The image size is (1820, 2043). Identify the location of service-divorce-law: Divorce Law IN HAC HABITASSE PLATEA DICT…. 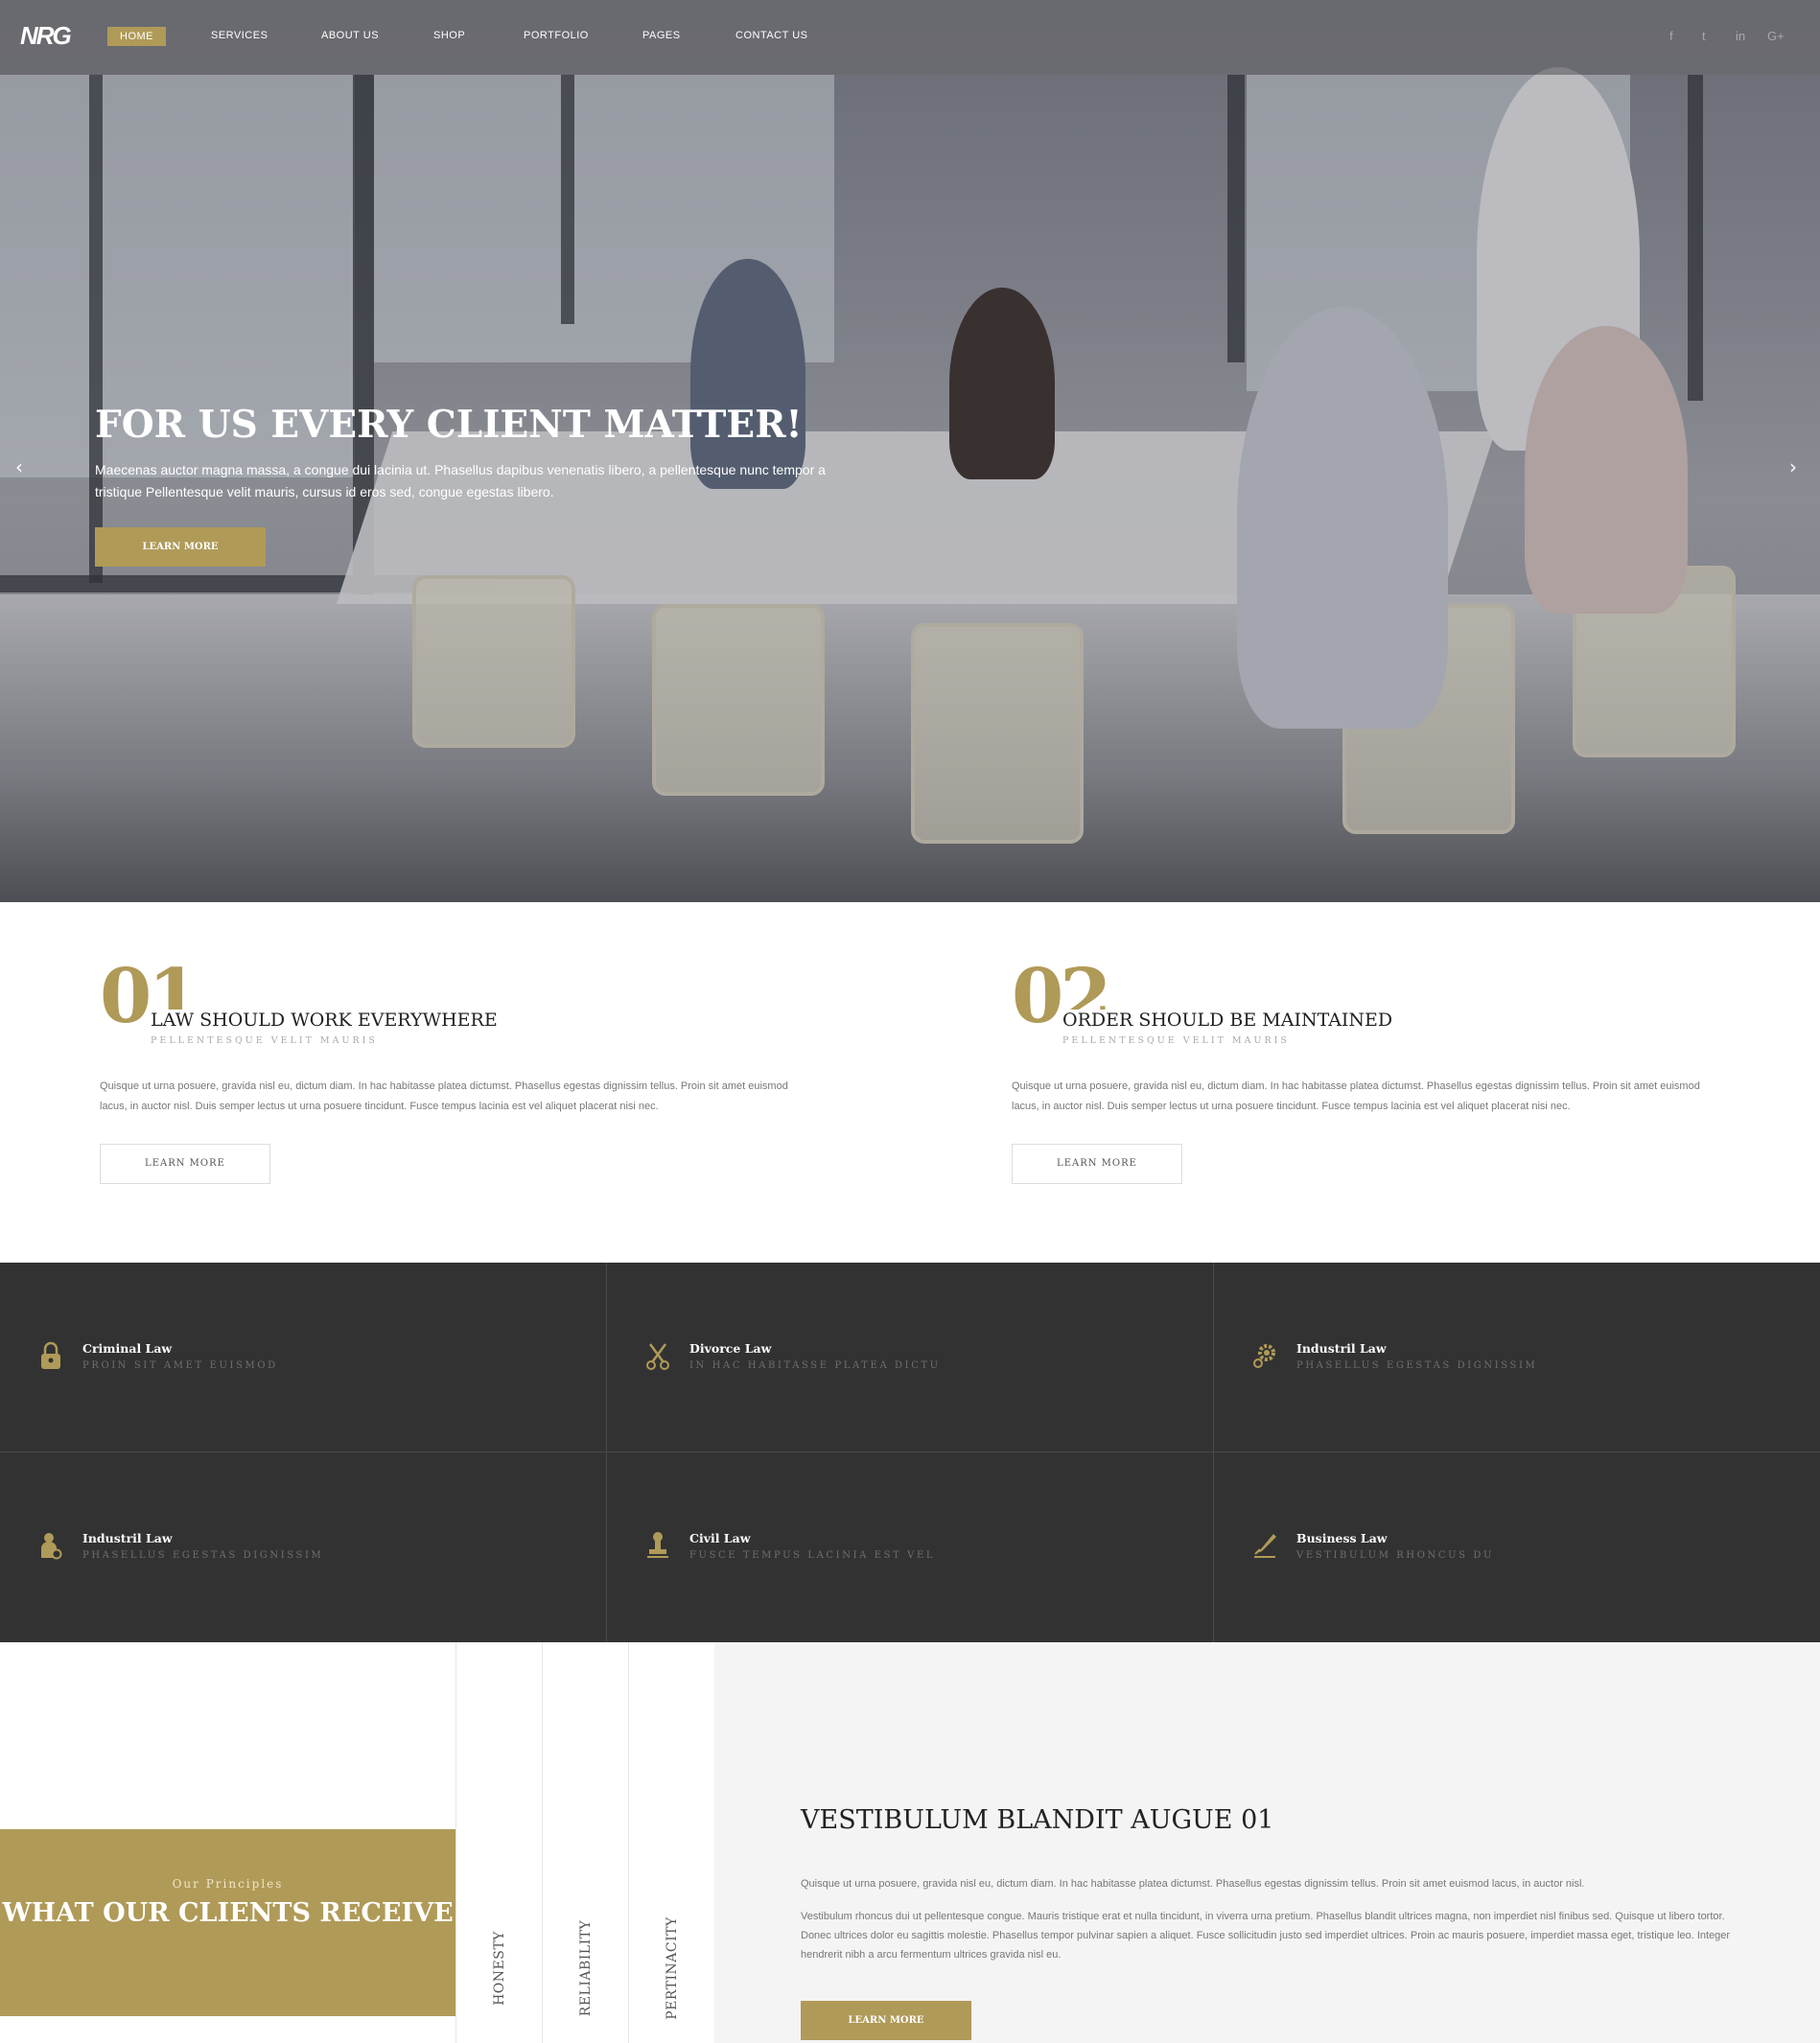
(910, 1358).